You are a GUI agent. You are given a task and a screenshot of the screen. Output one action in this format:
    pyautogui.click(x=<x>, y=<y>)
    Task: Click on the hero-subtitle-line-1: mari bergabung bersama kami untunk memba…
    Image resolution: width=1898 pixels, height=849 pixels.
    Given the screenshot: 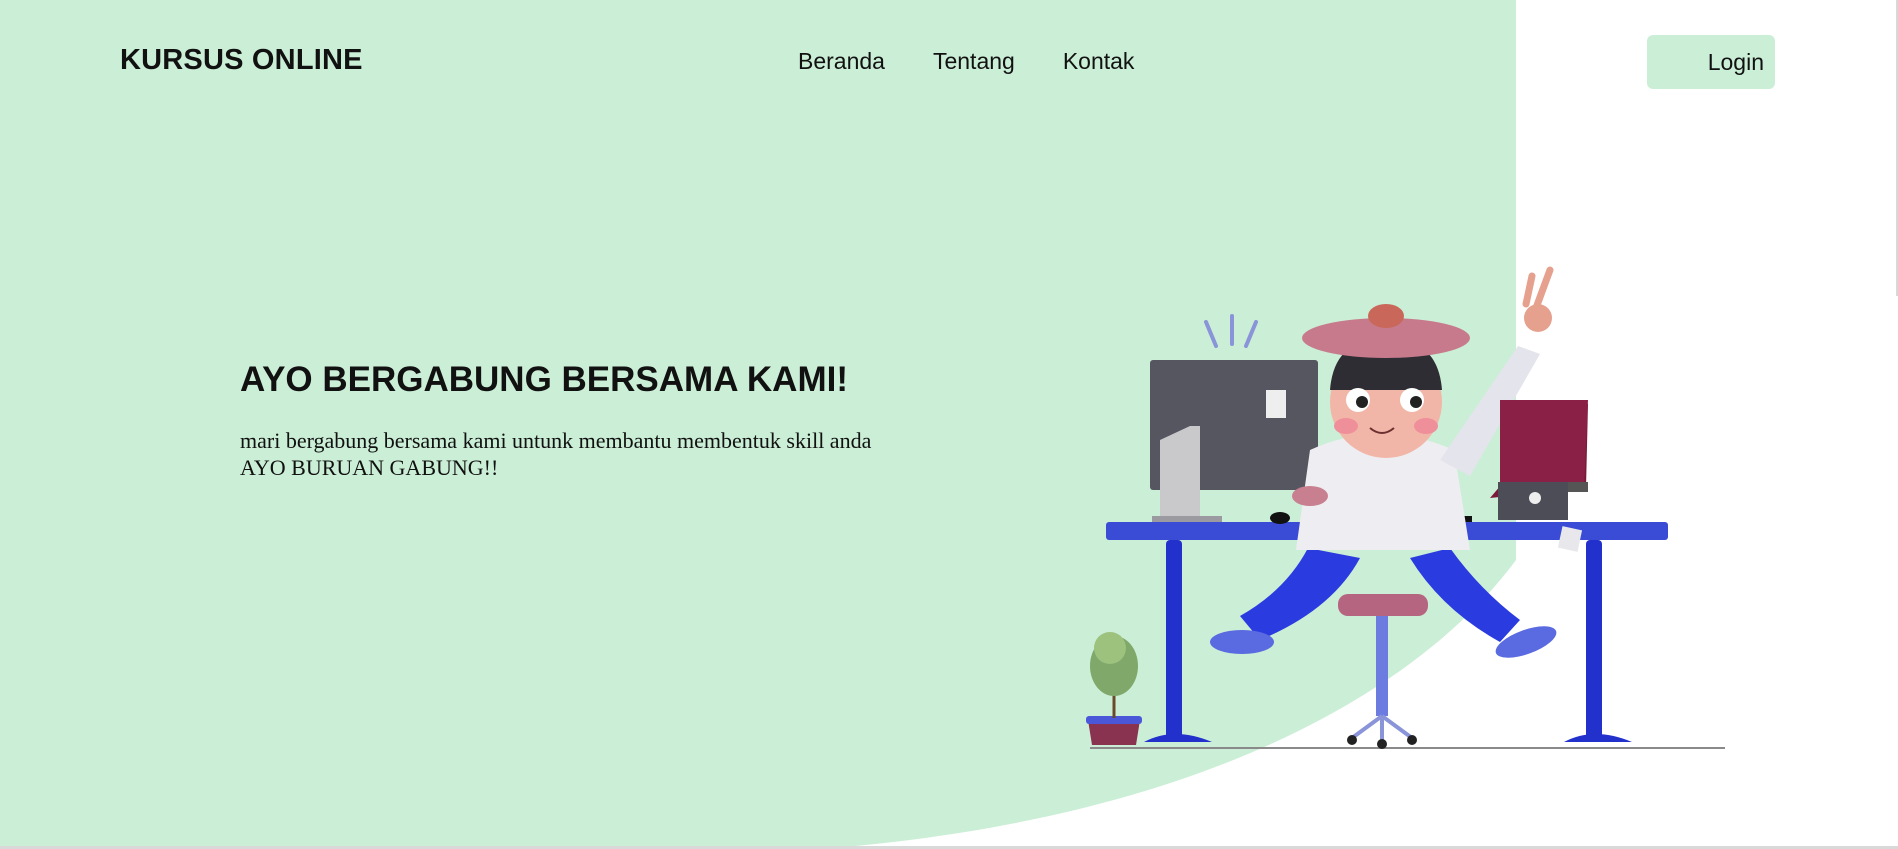 What is the action you would take?
    pyautogui.click(x=556, y=440)
    